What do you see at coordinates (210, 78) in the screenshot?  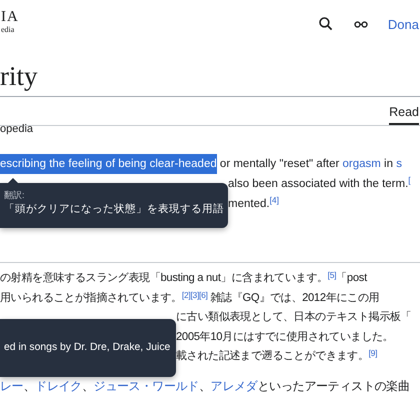 I see `page-title: rity` at bounding box center [210, 78].